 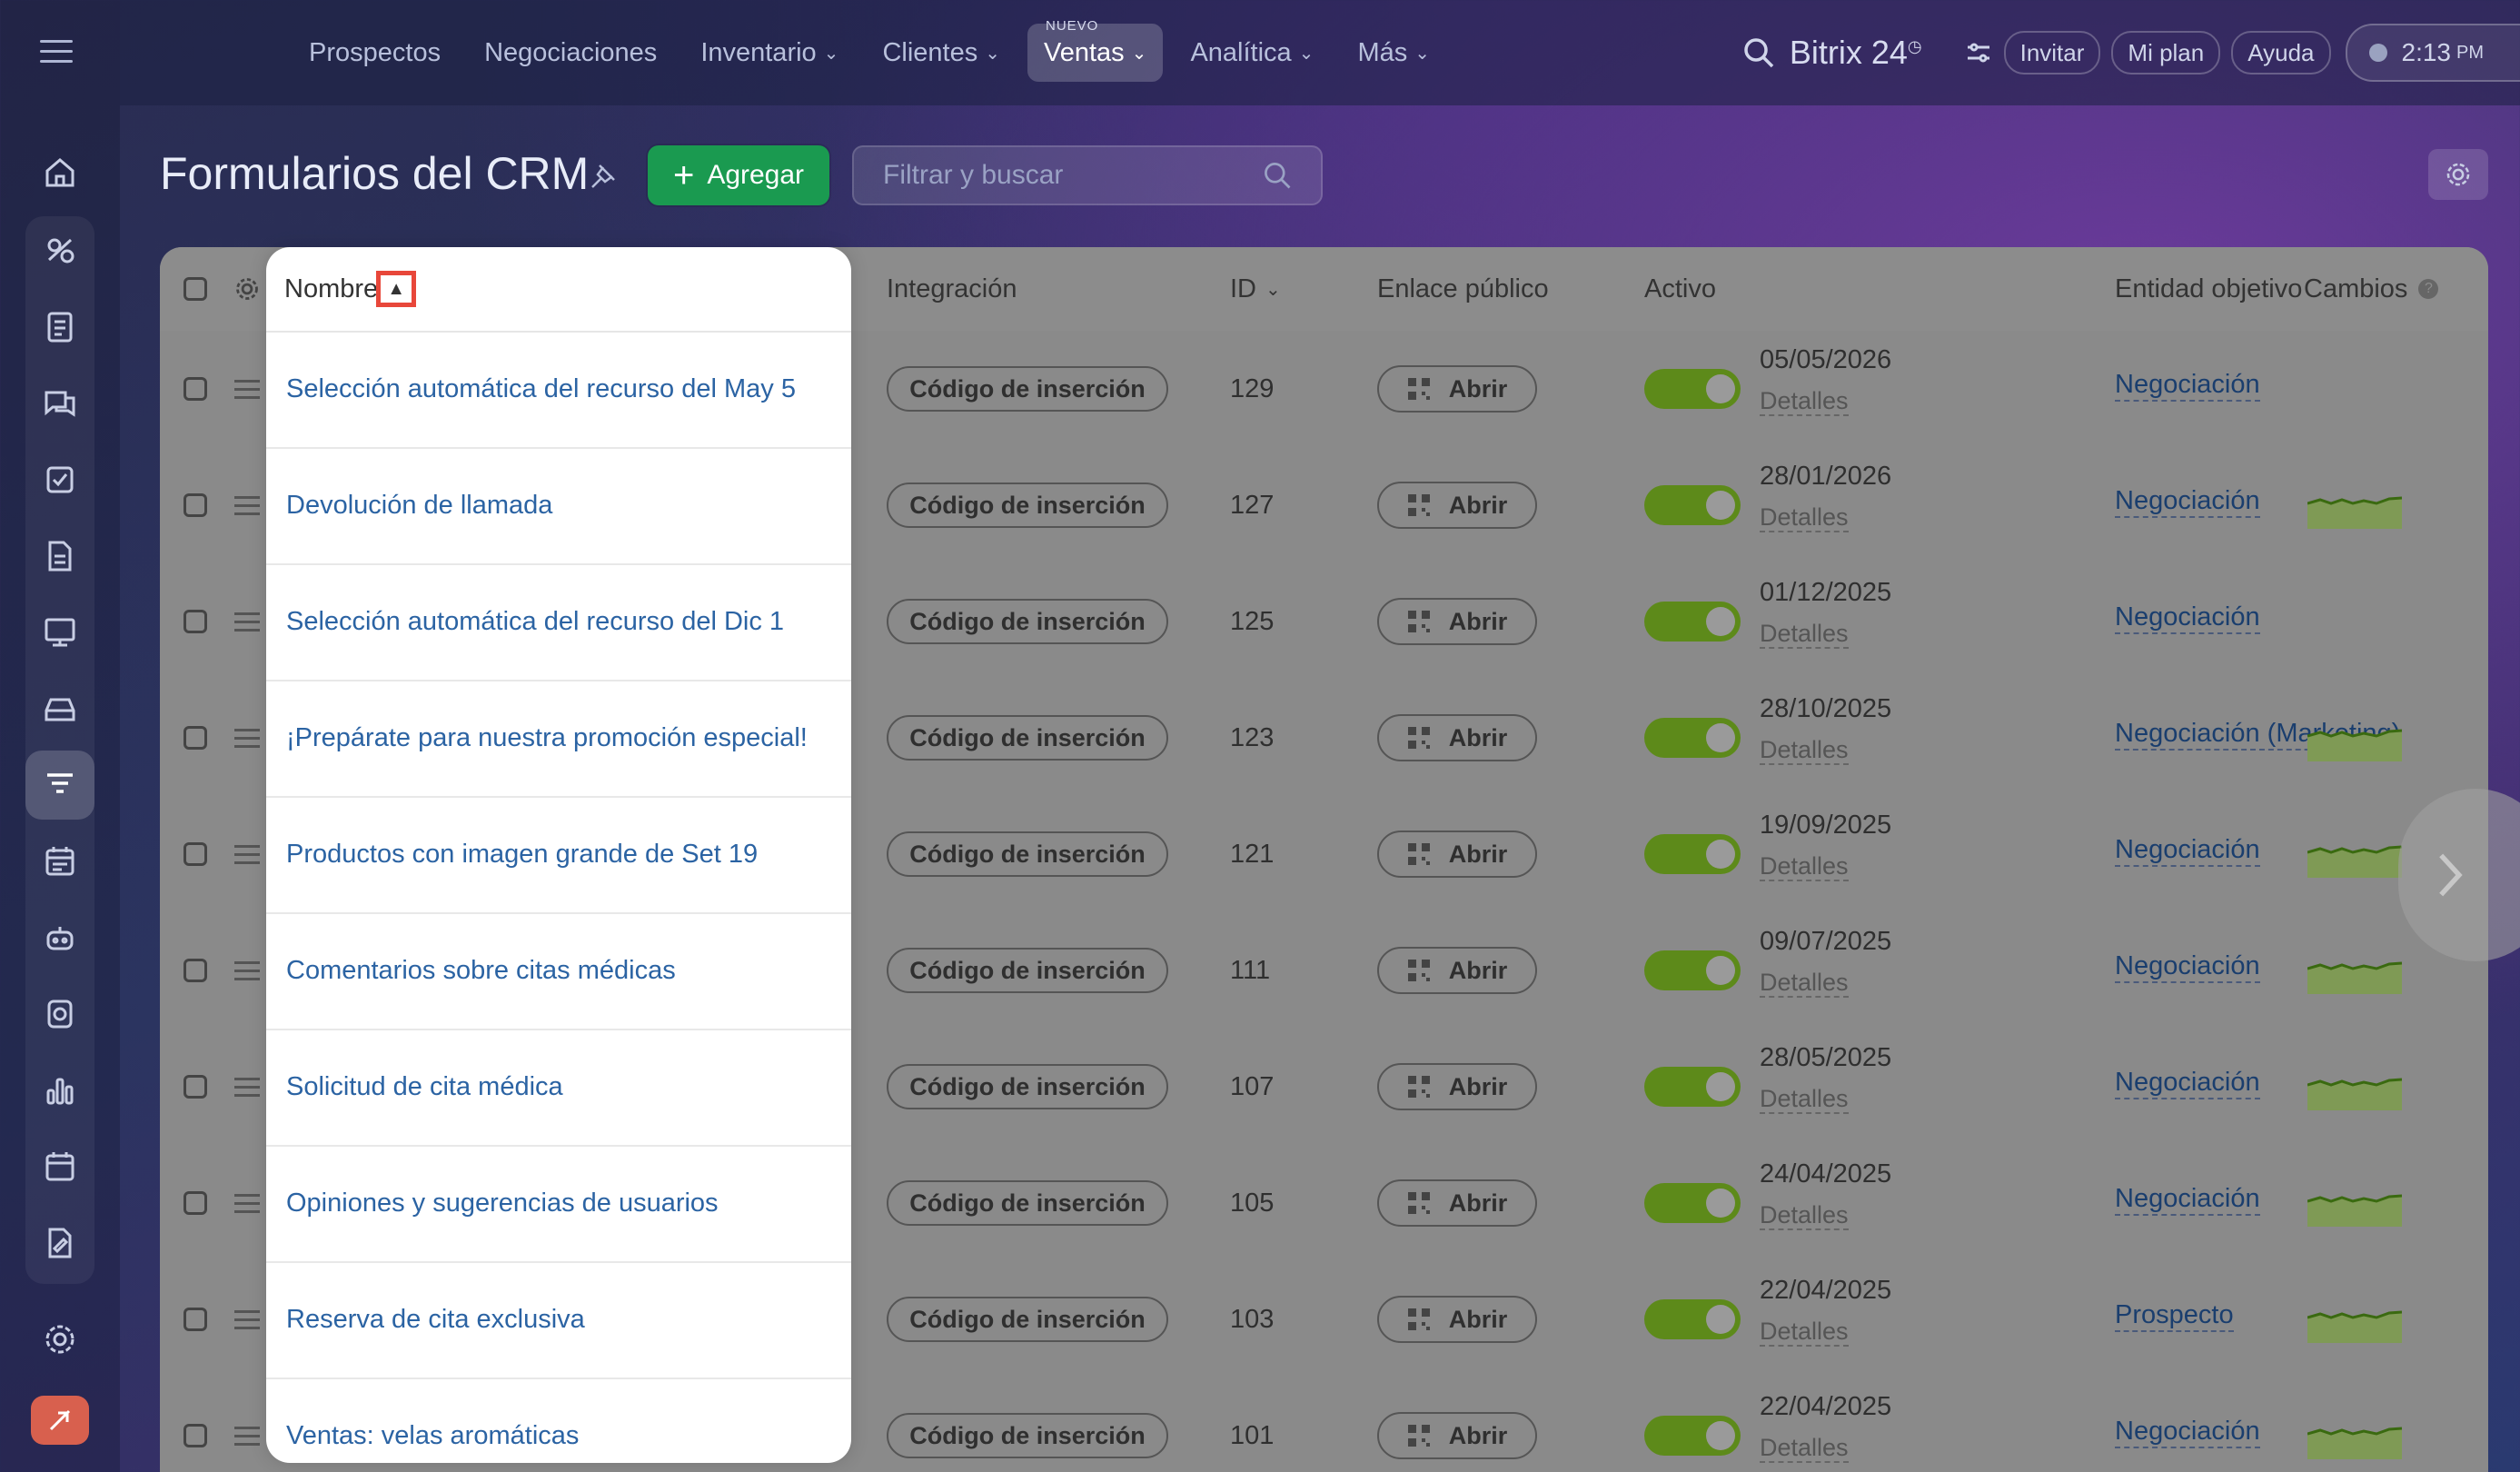 I want to click on target-entity-link: Prospecto, so click(x=2174, y=1315).